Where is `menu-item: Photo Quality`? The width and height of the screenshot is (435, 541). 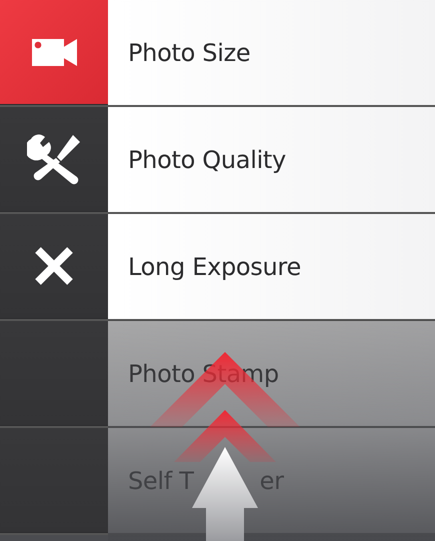
menu-item: Photo Quality is located at coordinates (271, 159).